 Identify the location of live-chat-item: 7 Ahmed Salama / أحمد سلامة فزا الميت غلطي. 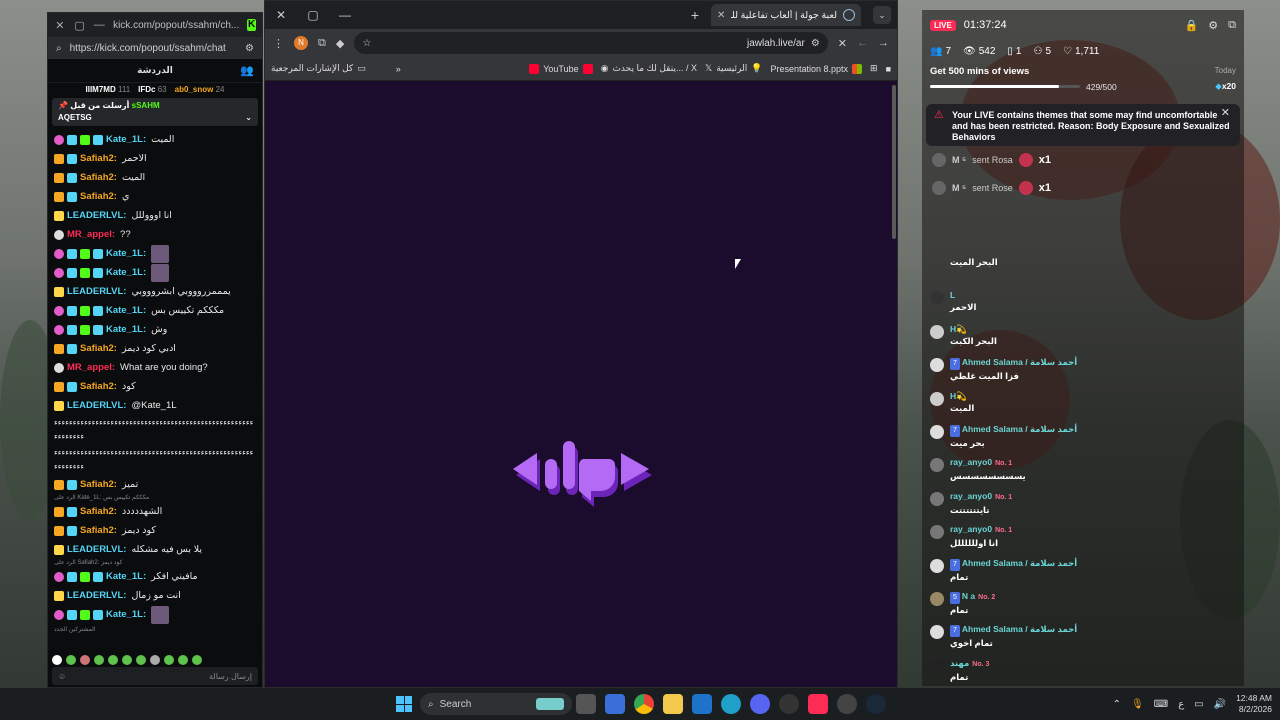
(1083, 372).